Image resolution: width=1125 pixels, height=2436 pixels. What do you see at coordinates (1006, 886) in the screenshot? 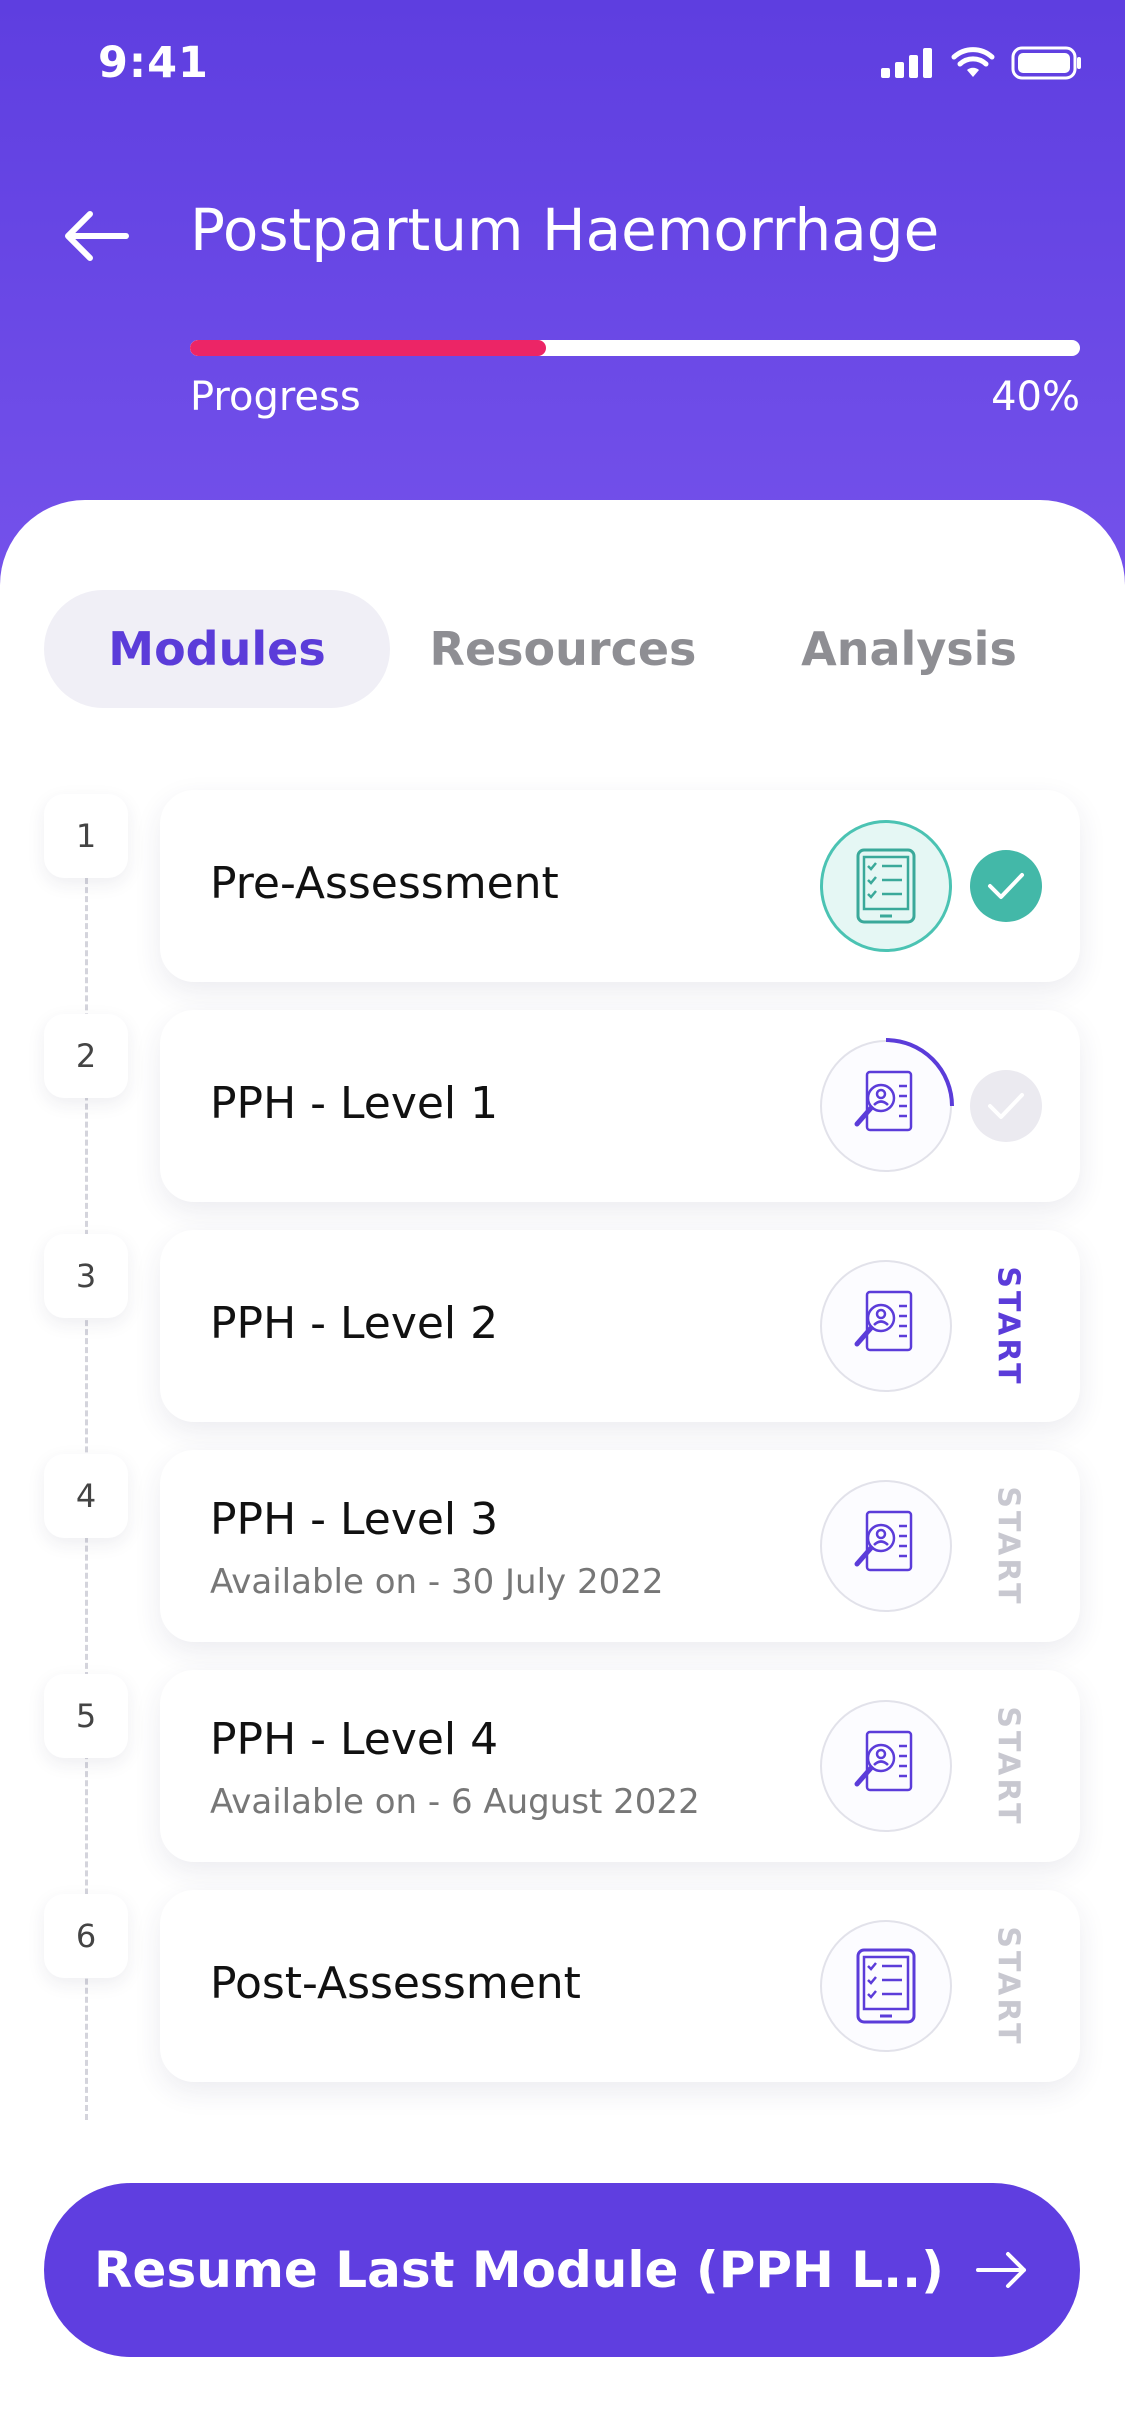
I see `completed-check-icon` at bounding box center [1006, 886].